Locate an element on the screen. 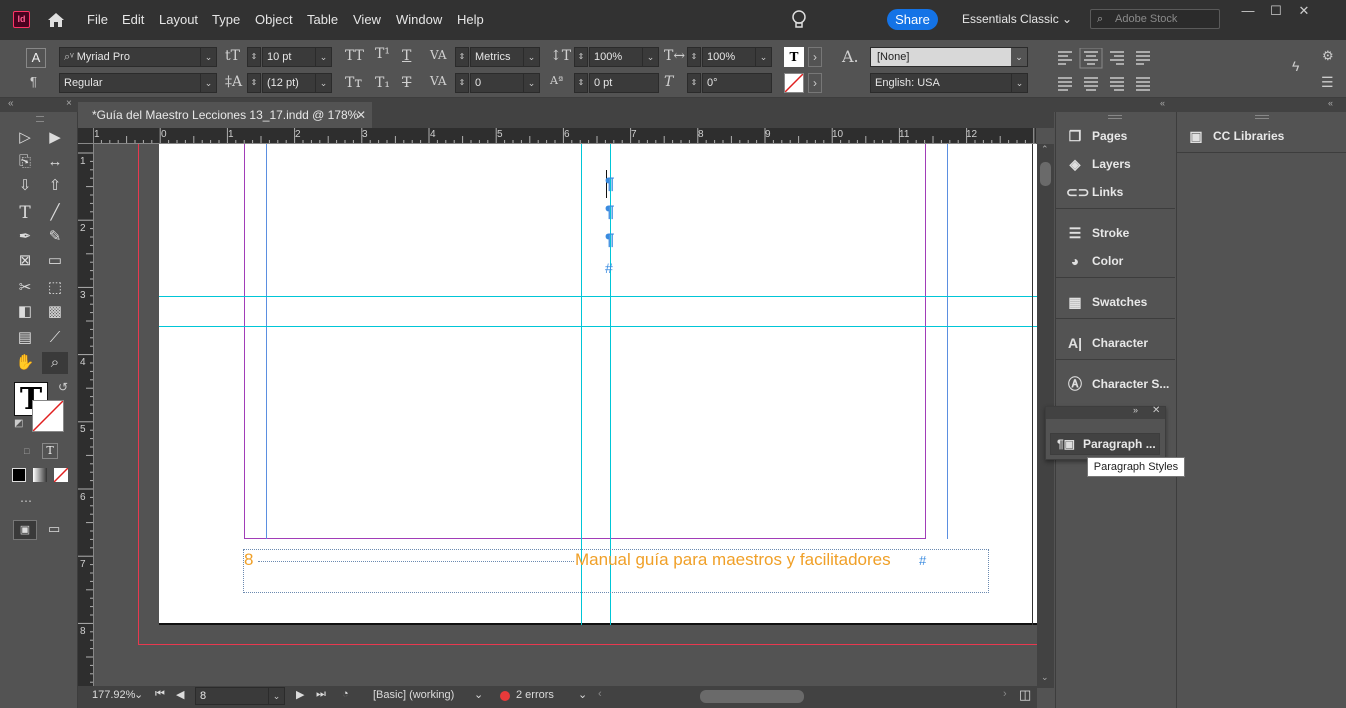  gear-icon: ⚙ is located at coordinates (1328, 56).